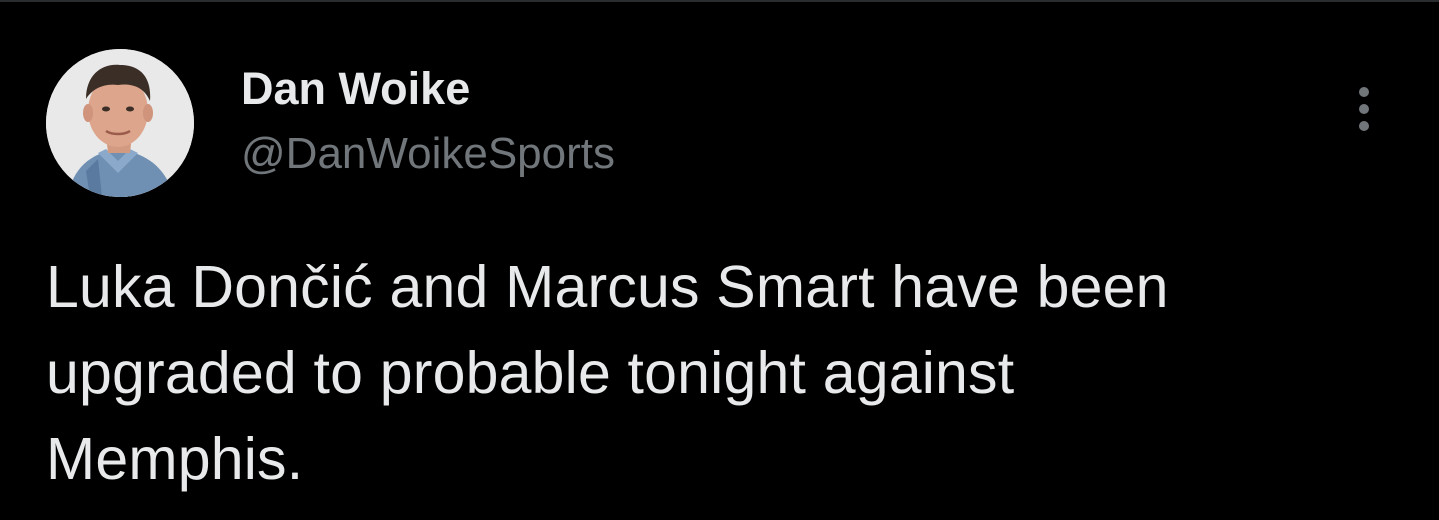  I want to click on divider, so click(719, 1).